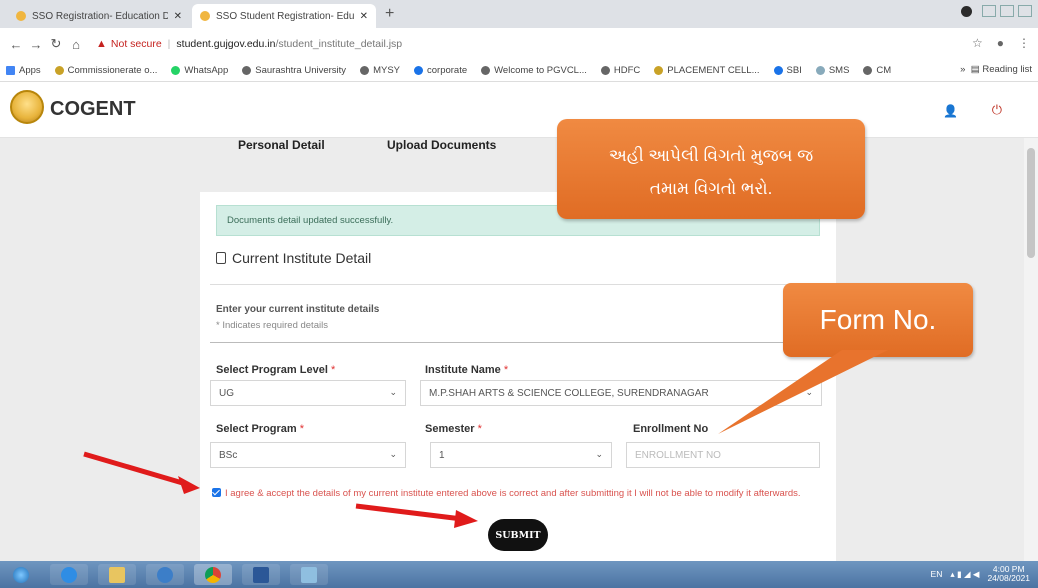 The width and height of the screenshot is (1038, 588). I want to click on windows-logo-icon, so click(21, 574).